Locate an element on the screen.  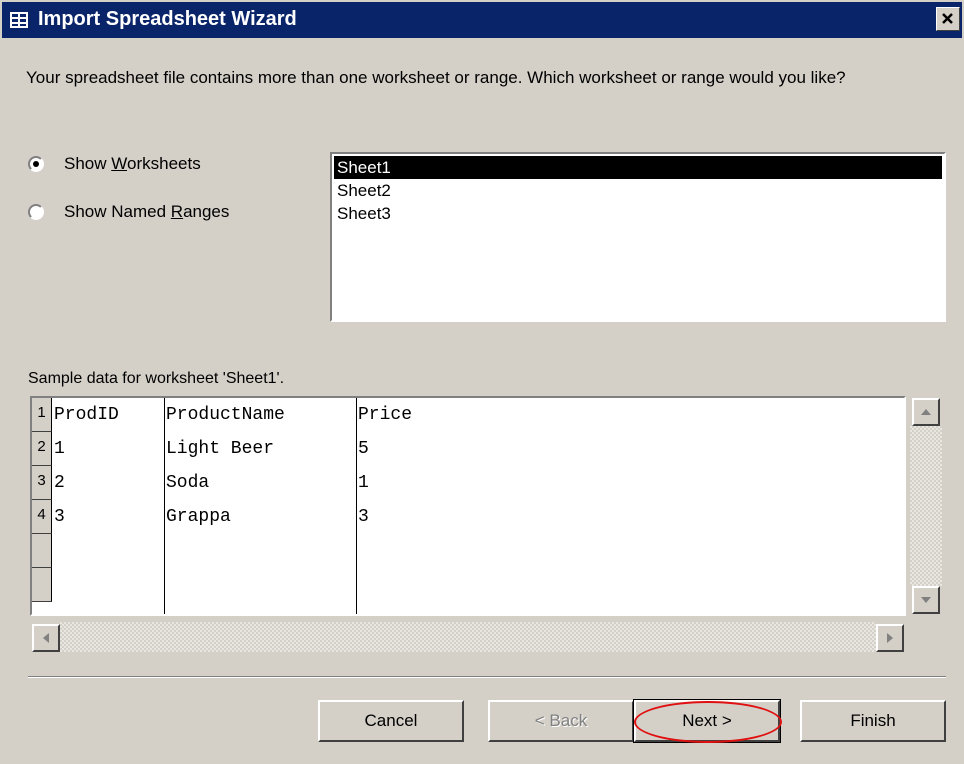
show-named-ranges-radio: Show Named Ranges is located at coordinates (128, 212).